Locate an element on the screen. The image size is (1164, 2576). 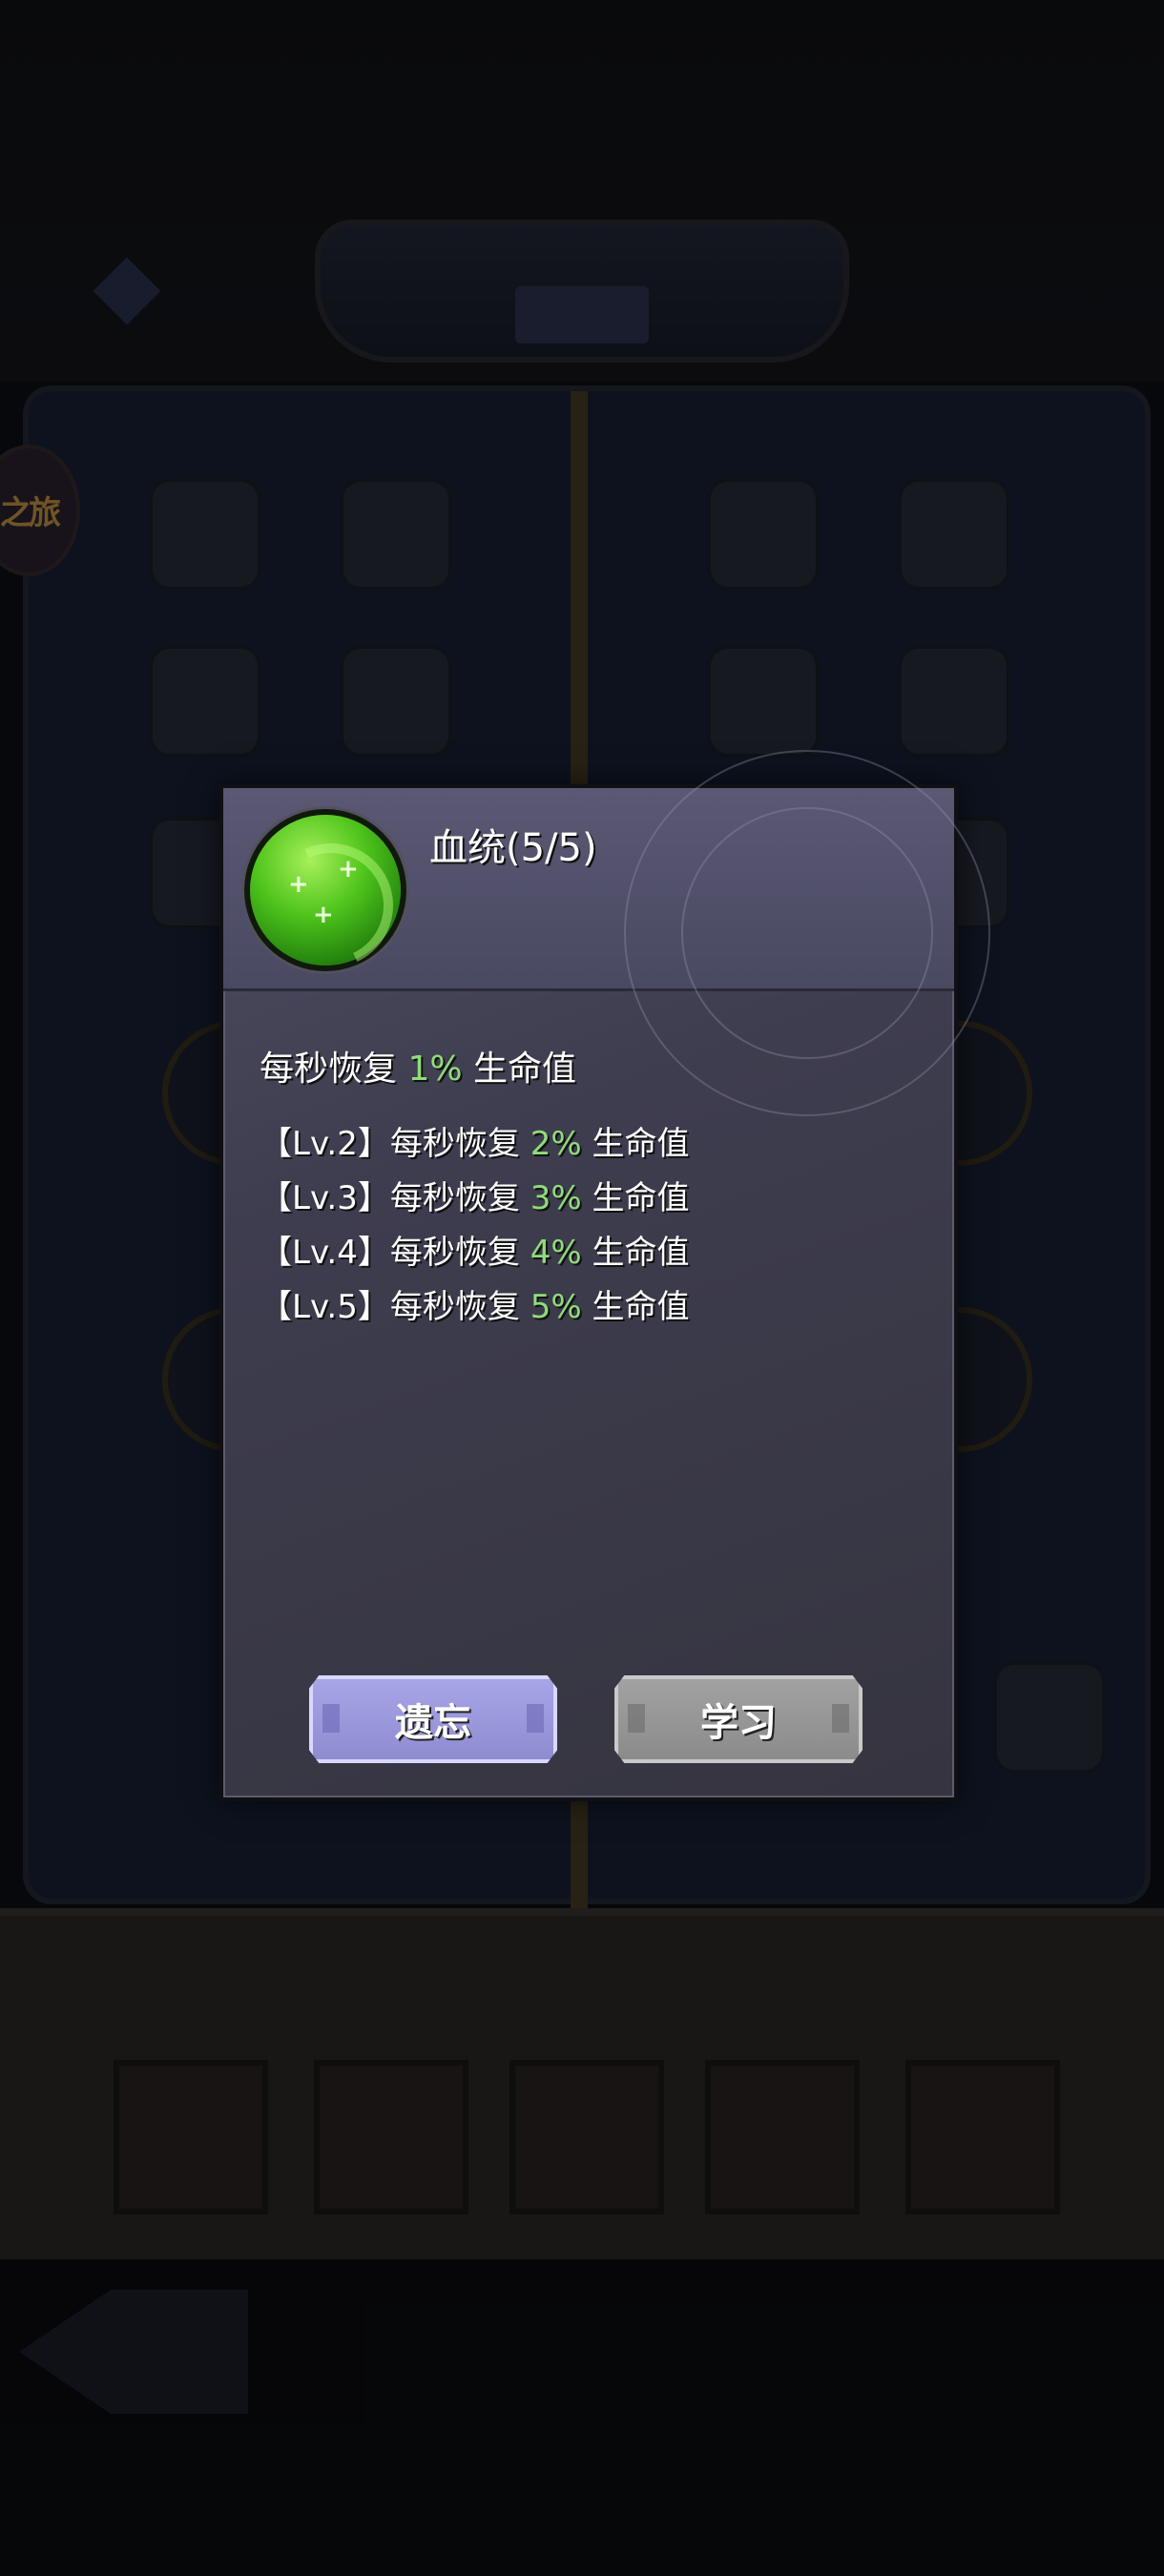
skill-title: 血统(5/5) is located at coordinates (513, 848).